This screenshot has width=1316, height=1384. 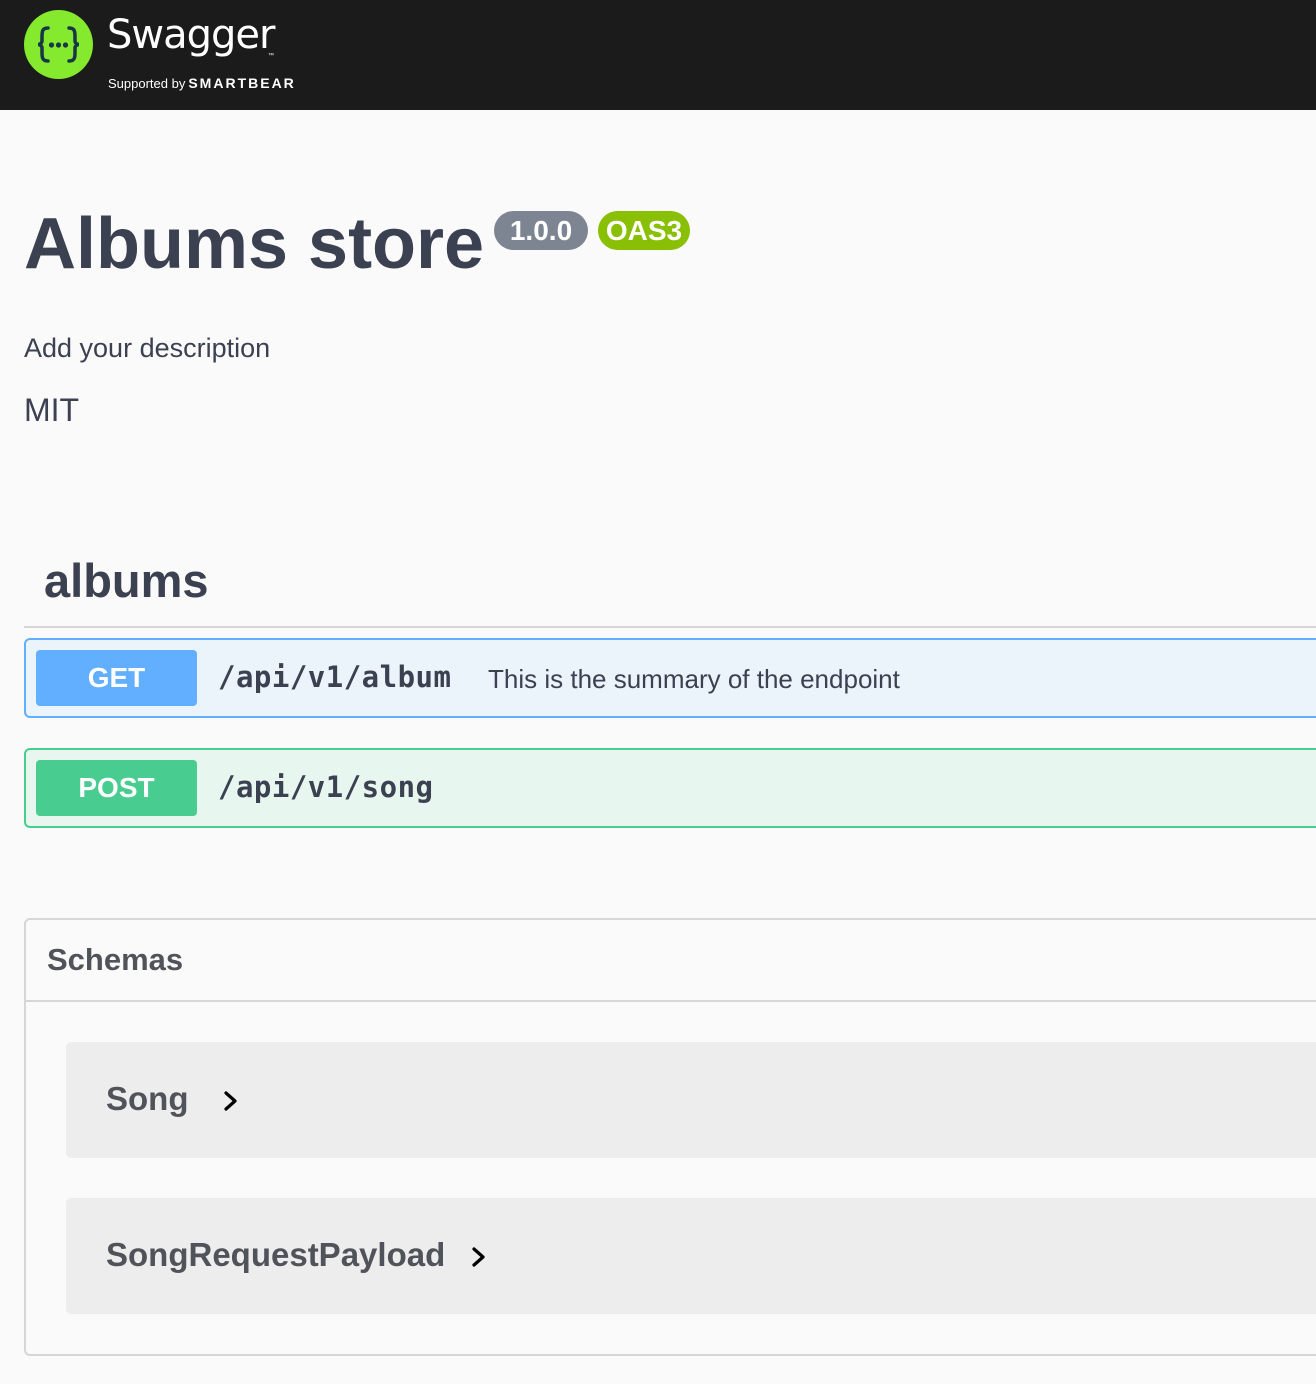 What do you see at coordinates (541, 230) in the screenshot?
I see `version-badge: 1.0.0` at bounding box center [541, 230].